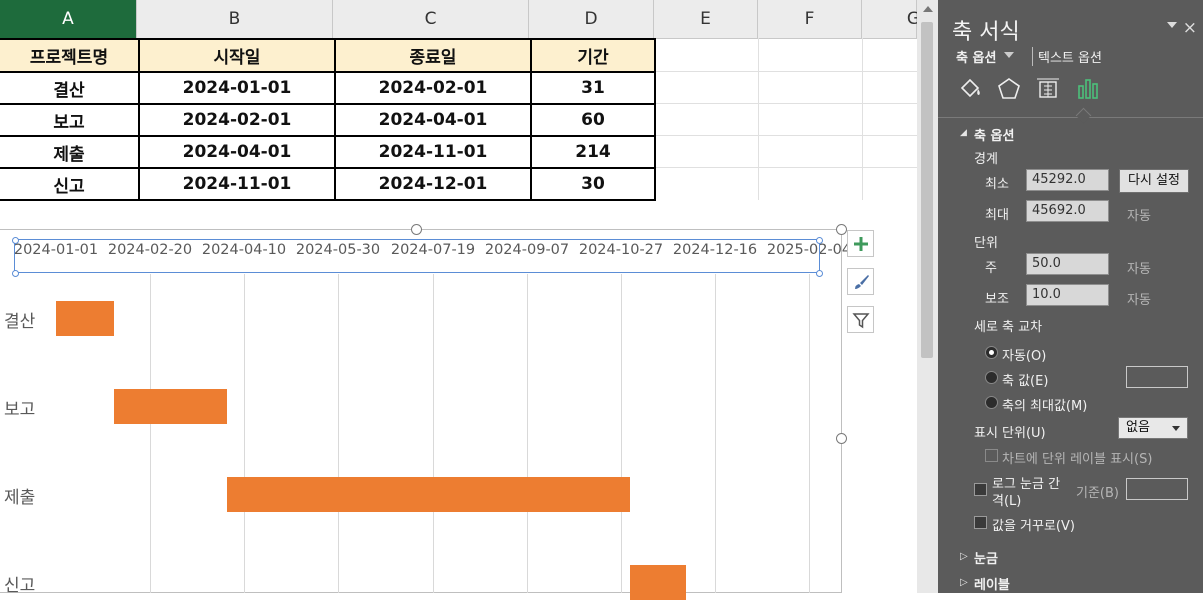 The image size is (1203, 600). I want to click on chart-elements-button, so click(860, 243).